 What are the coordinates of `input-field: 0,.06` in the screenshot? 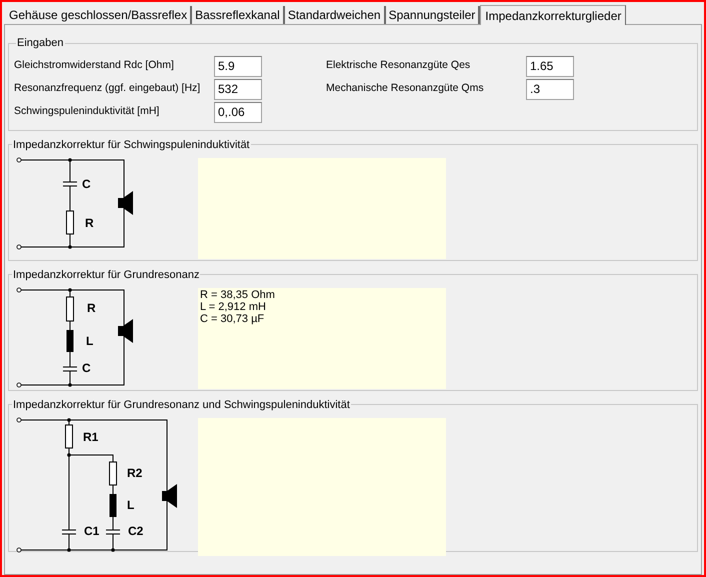 It's located at (238, 112).